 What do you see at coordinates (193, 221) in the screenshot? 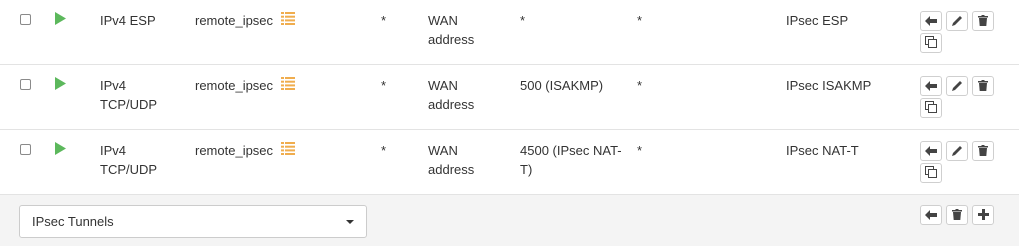
I see `interface-select: IPsec Tunnels` at bounding box center [193, 221].